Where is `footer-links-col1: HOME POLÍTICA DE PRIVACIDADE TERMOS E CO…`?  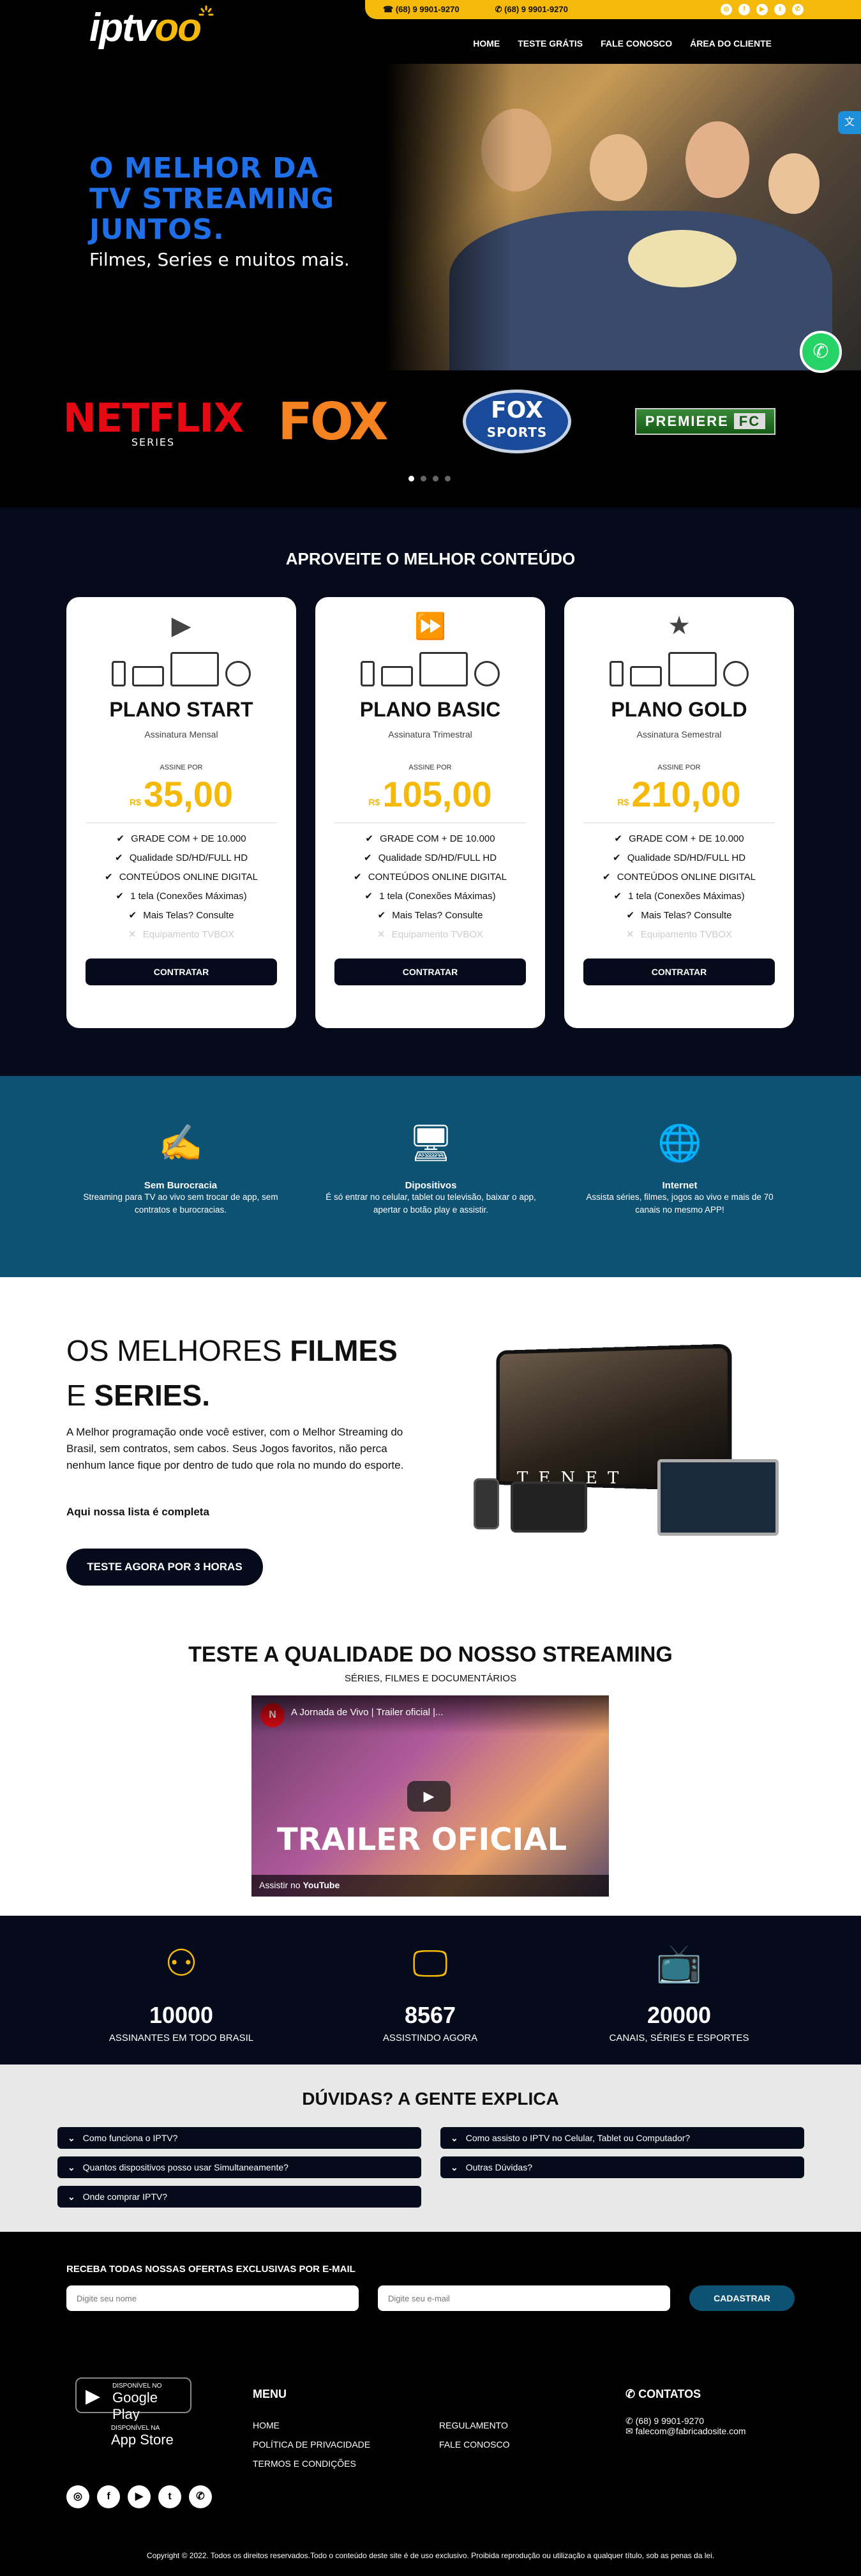
footer-links-col1: HOME POLÍTICA DE PRIVACIDADE TERMOS E CO… is located at coordinates (311, 2445).